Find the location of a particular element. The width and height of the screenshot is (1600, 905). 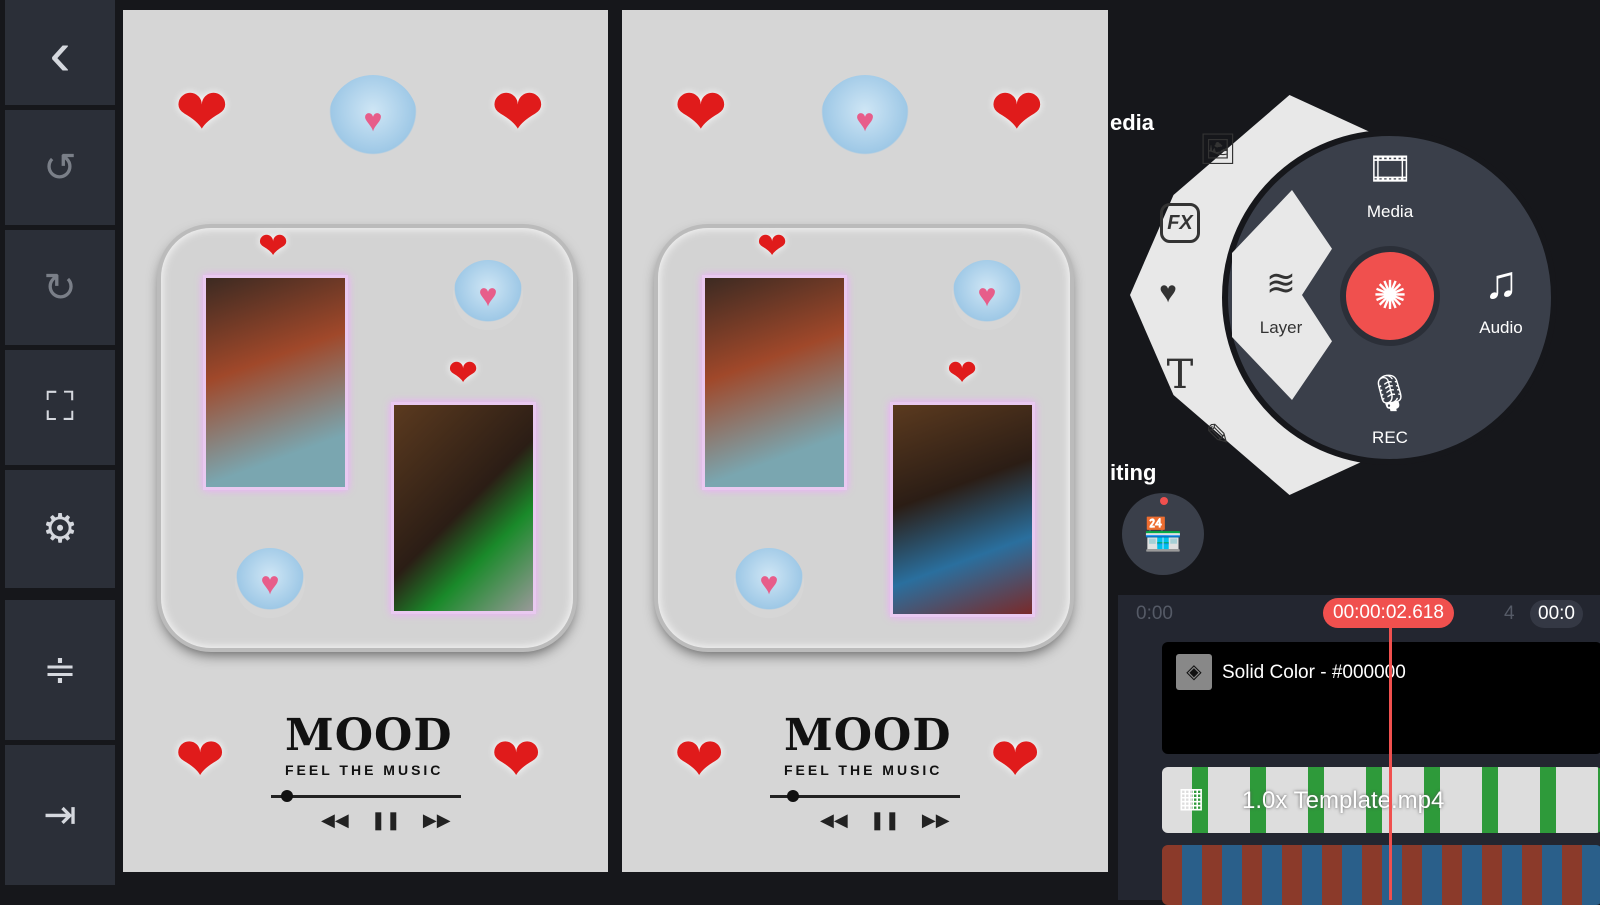

editing-label: iting is located at coordinates (1133, 472).